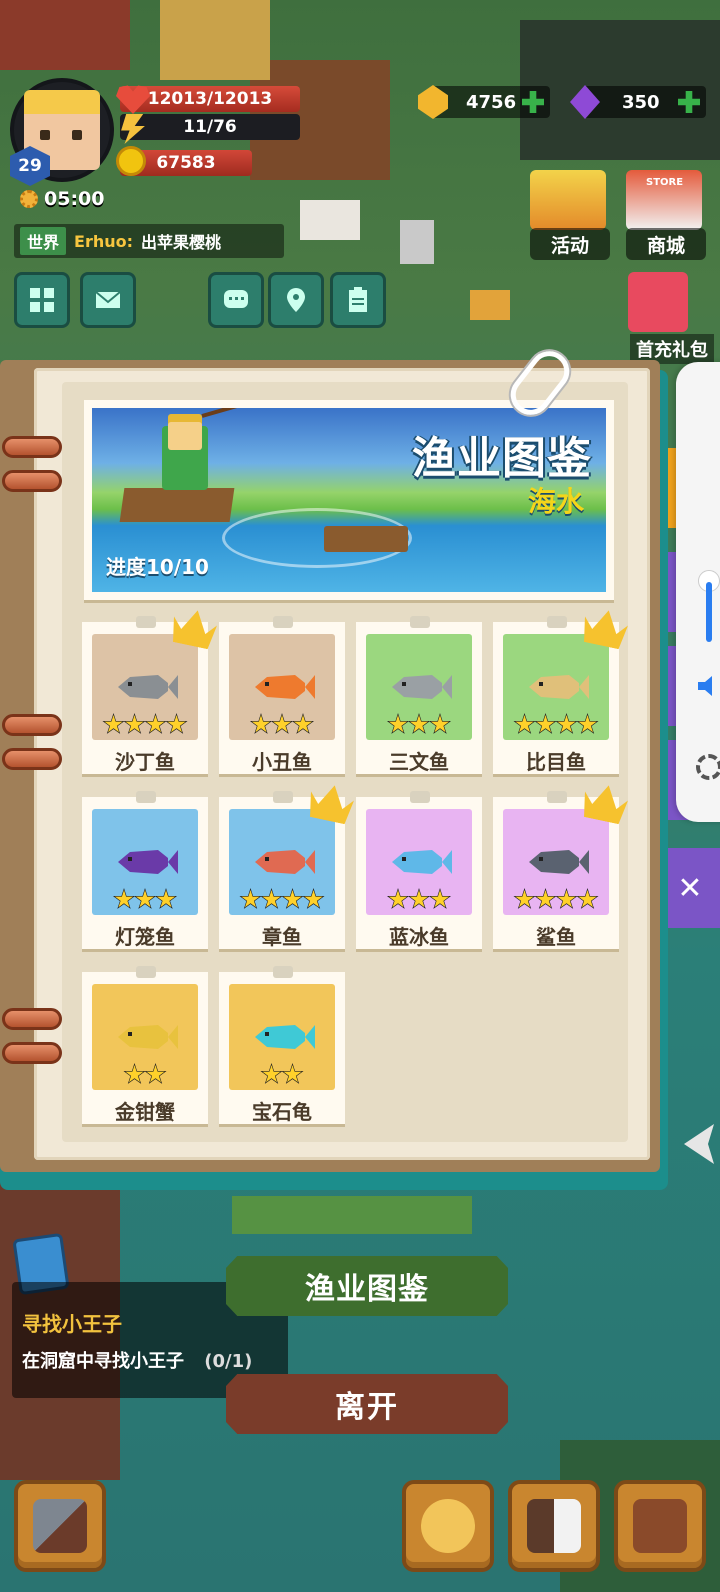 This screenshot has height=1592, width=720. I want to click on build-hammer-button, so click(60, 1526).